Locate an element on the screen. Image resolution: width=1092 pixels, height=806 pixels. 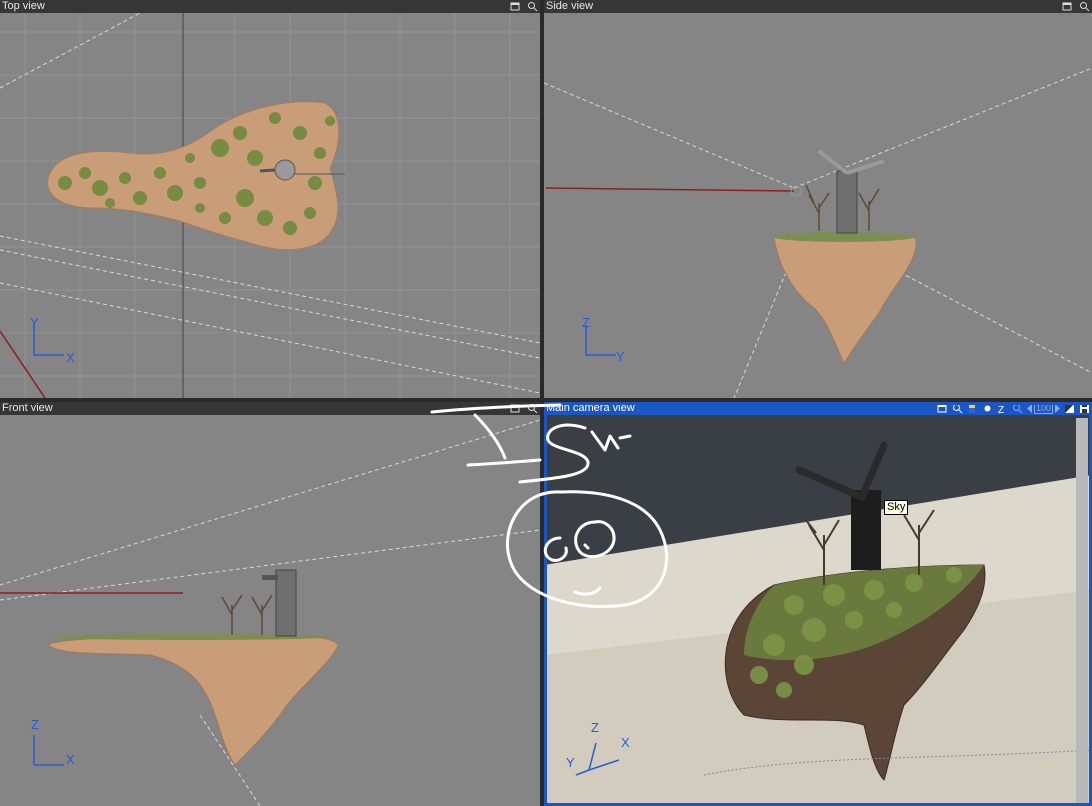
side-view-title: Side view is located at coordinates (570, 6).